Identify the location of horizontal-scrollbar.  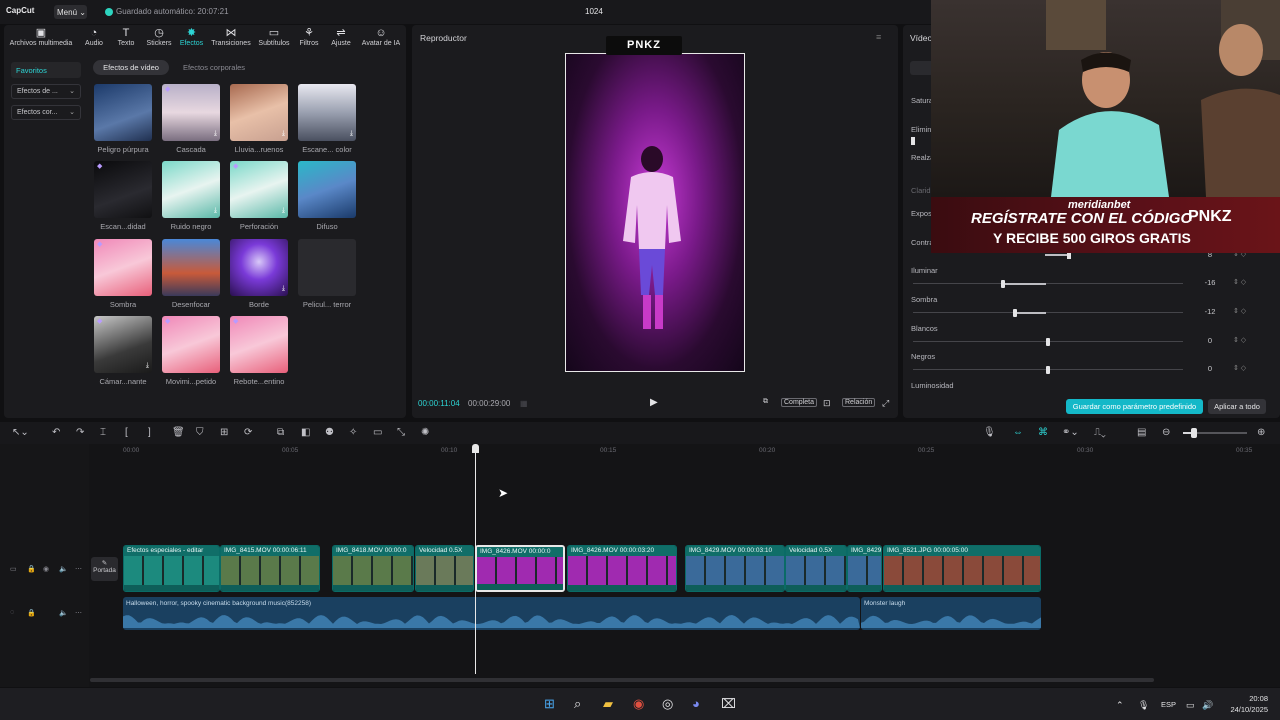
(622, 680).